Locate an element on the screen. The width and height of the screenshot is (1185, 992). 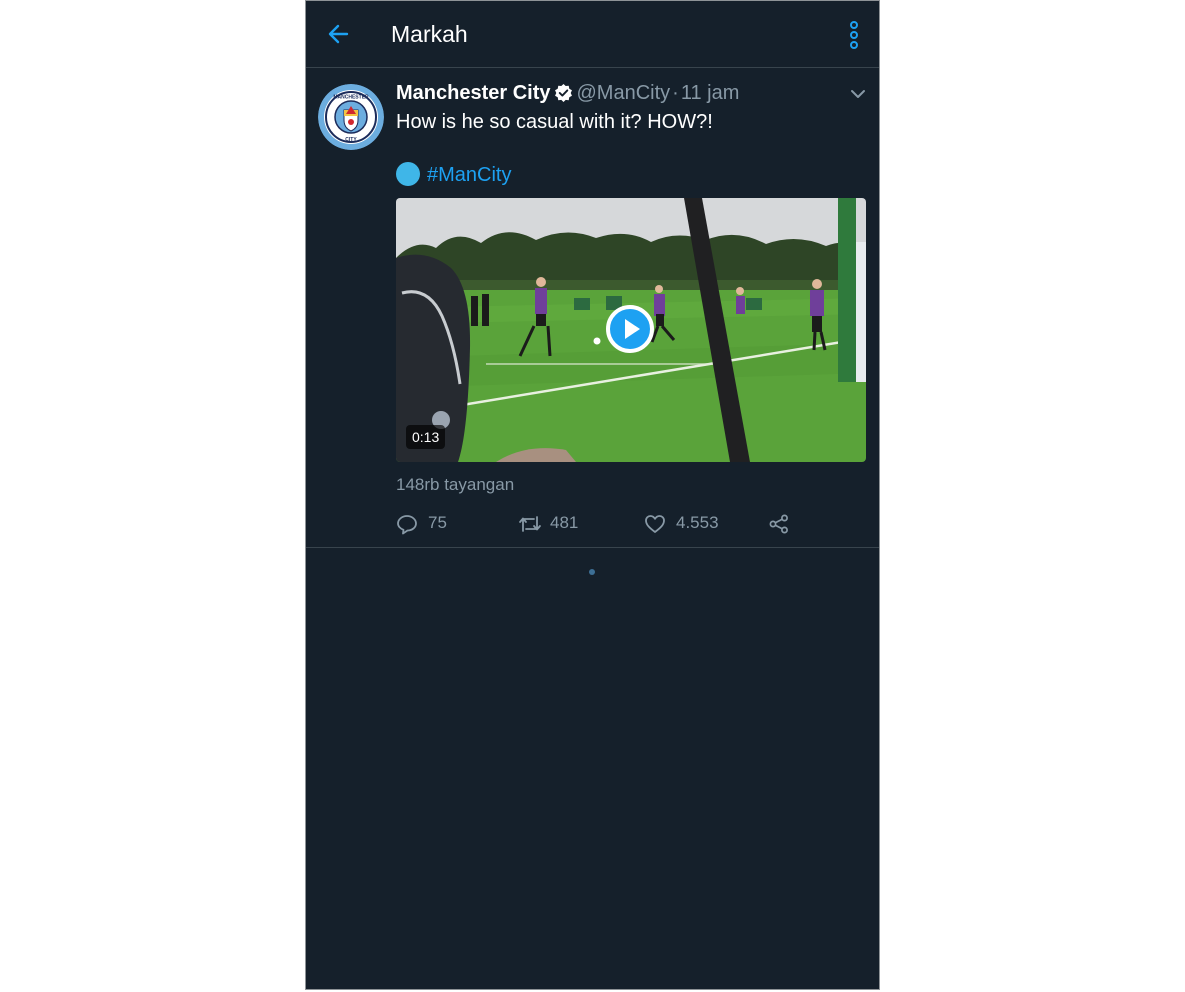
hashtag-line: #ManCity is located at coordinates (453, 175).